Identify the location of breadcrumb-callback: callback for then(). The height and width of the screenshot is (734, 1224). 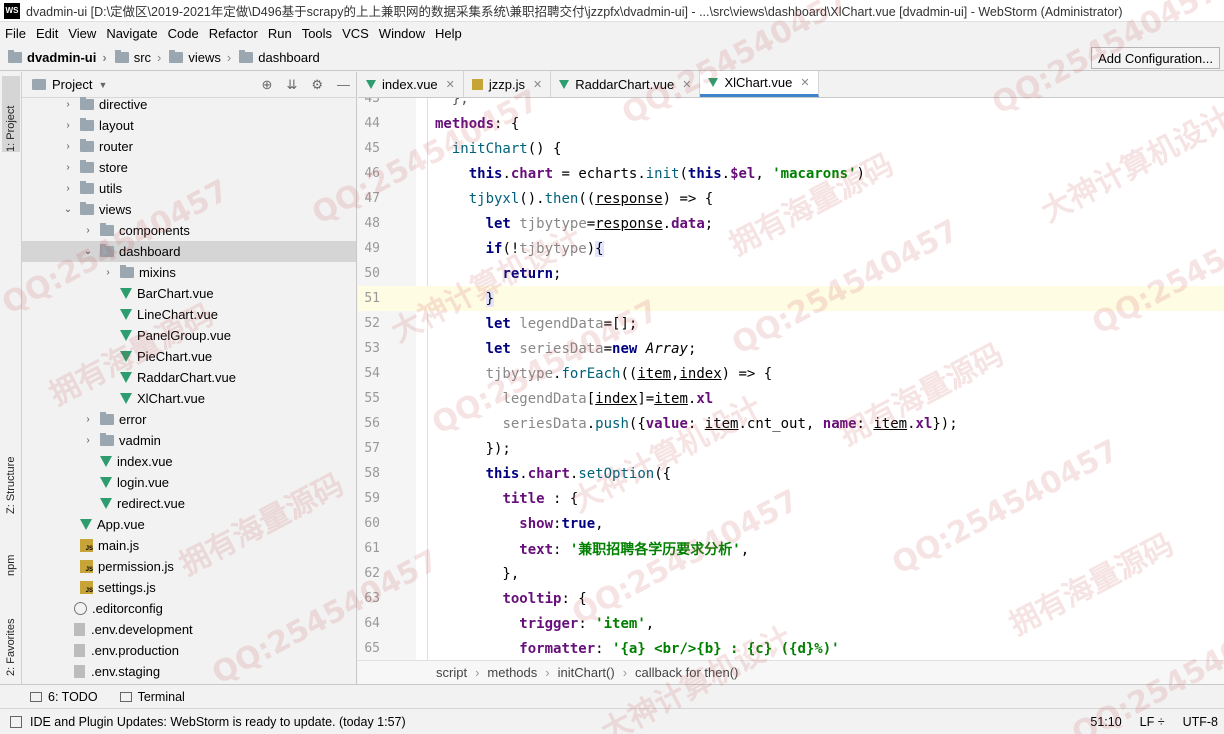
(686, 672).